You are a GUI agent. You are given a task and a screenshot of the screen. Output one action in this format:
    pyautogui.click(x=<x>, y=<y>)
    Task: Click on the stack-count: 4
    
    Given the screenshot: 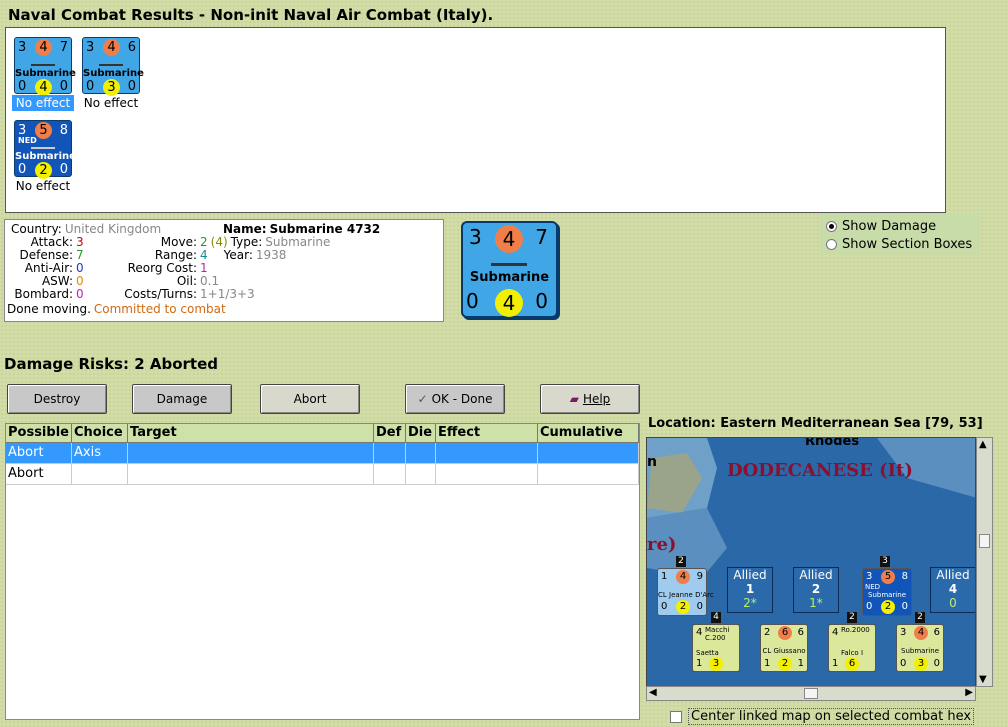 What is the action you would take?
    pyautogui.click(x=716, y=617)
    